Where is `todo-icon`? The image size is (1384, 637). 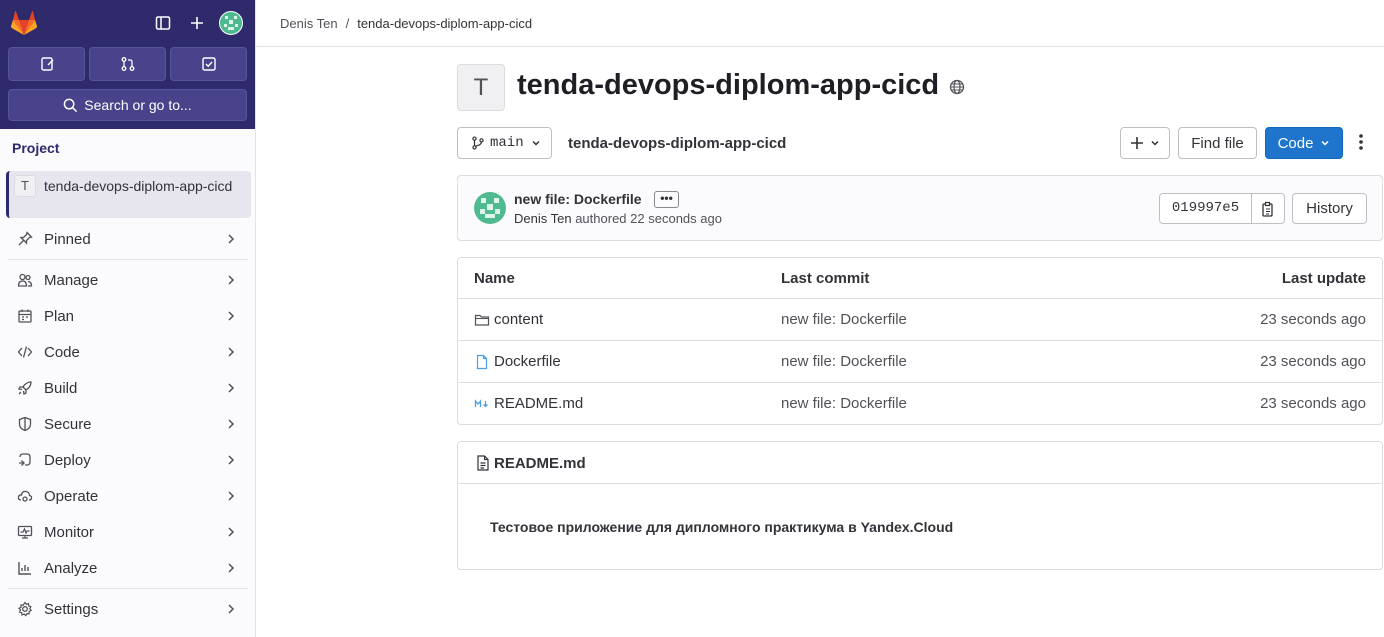 todo-icon is located at coordinates (208, 64).